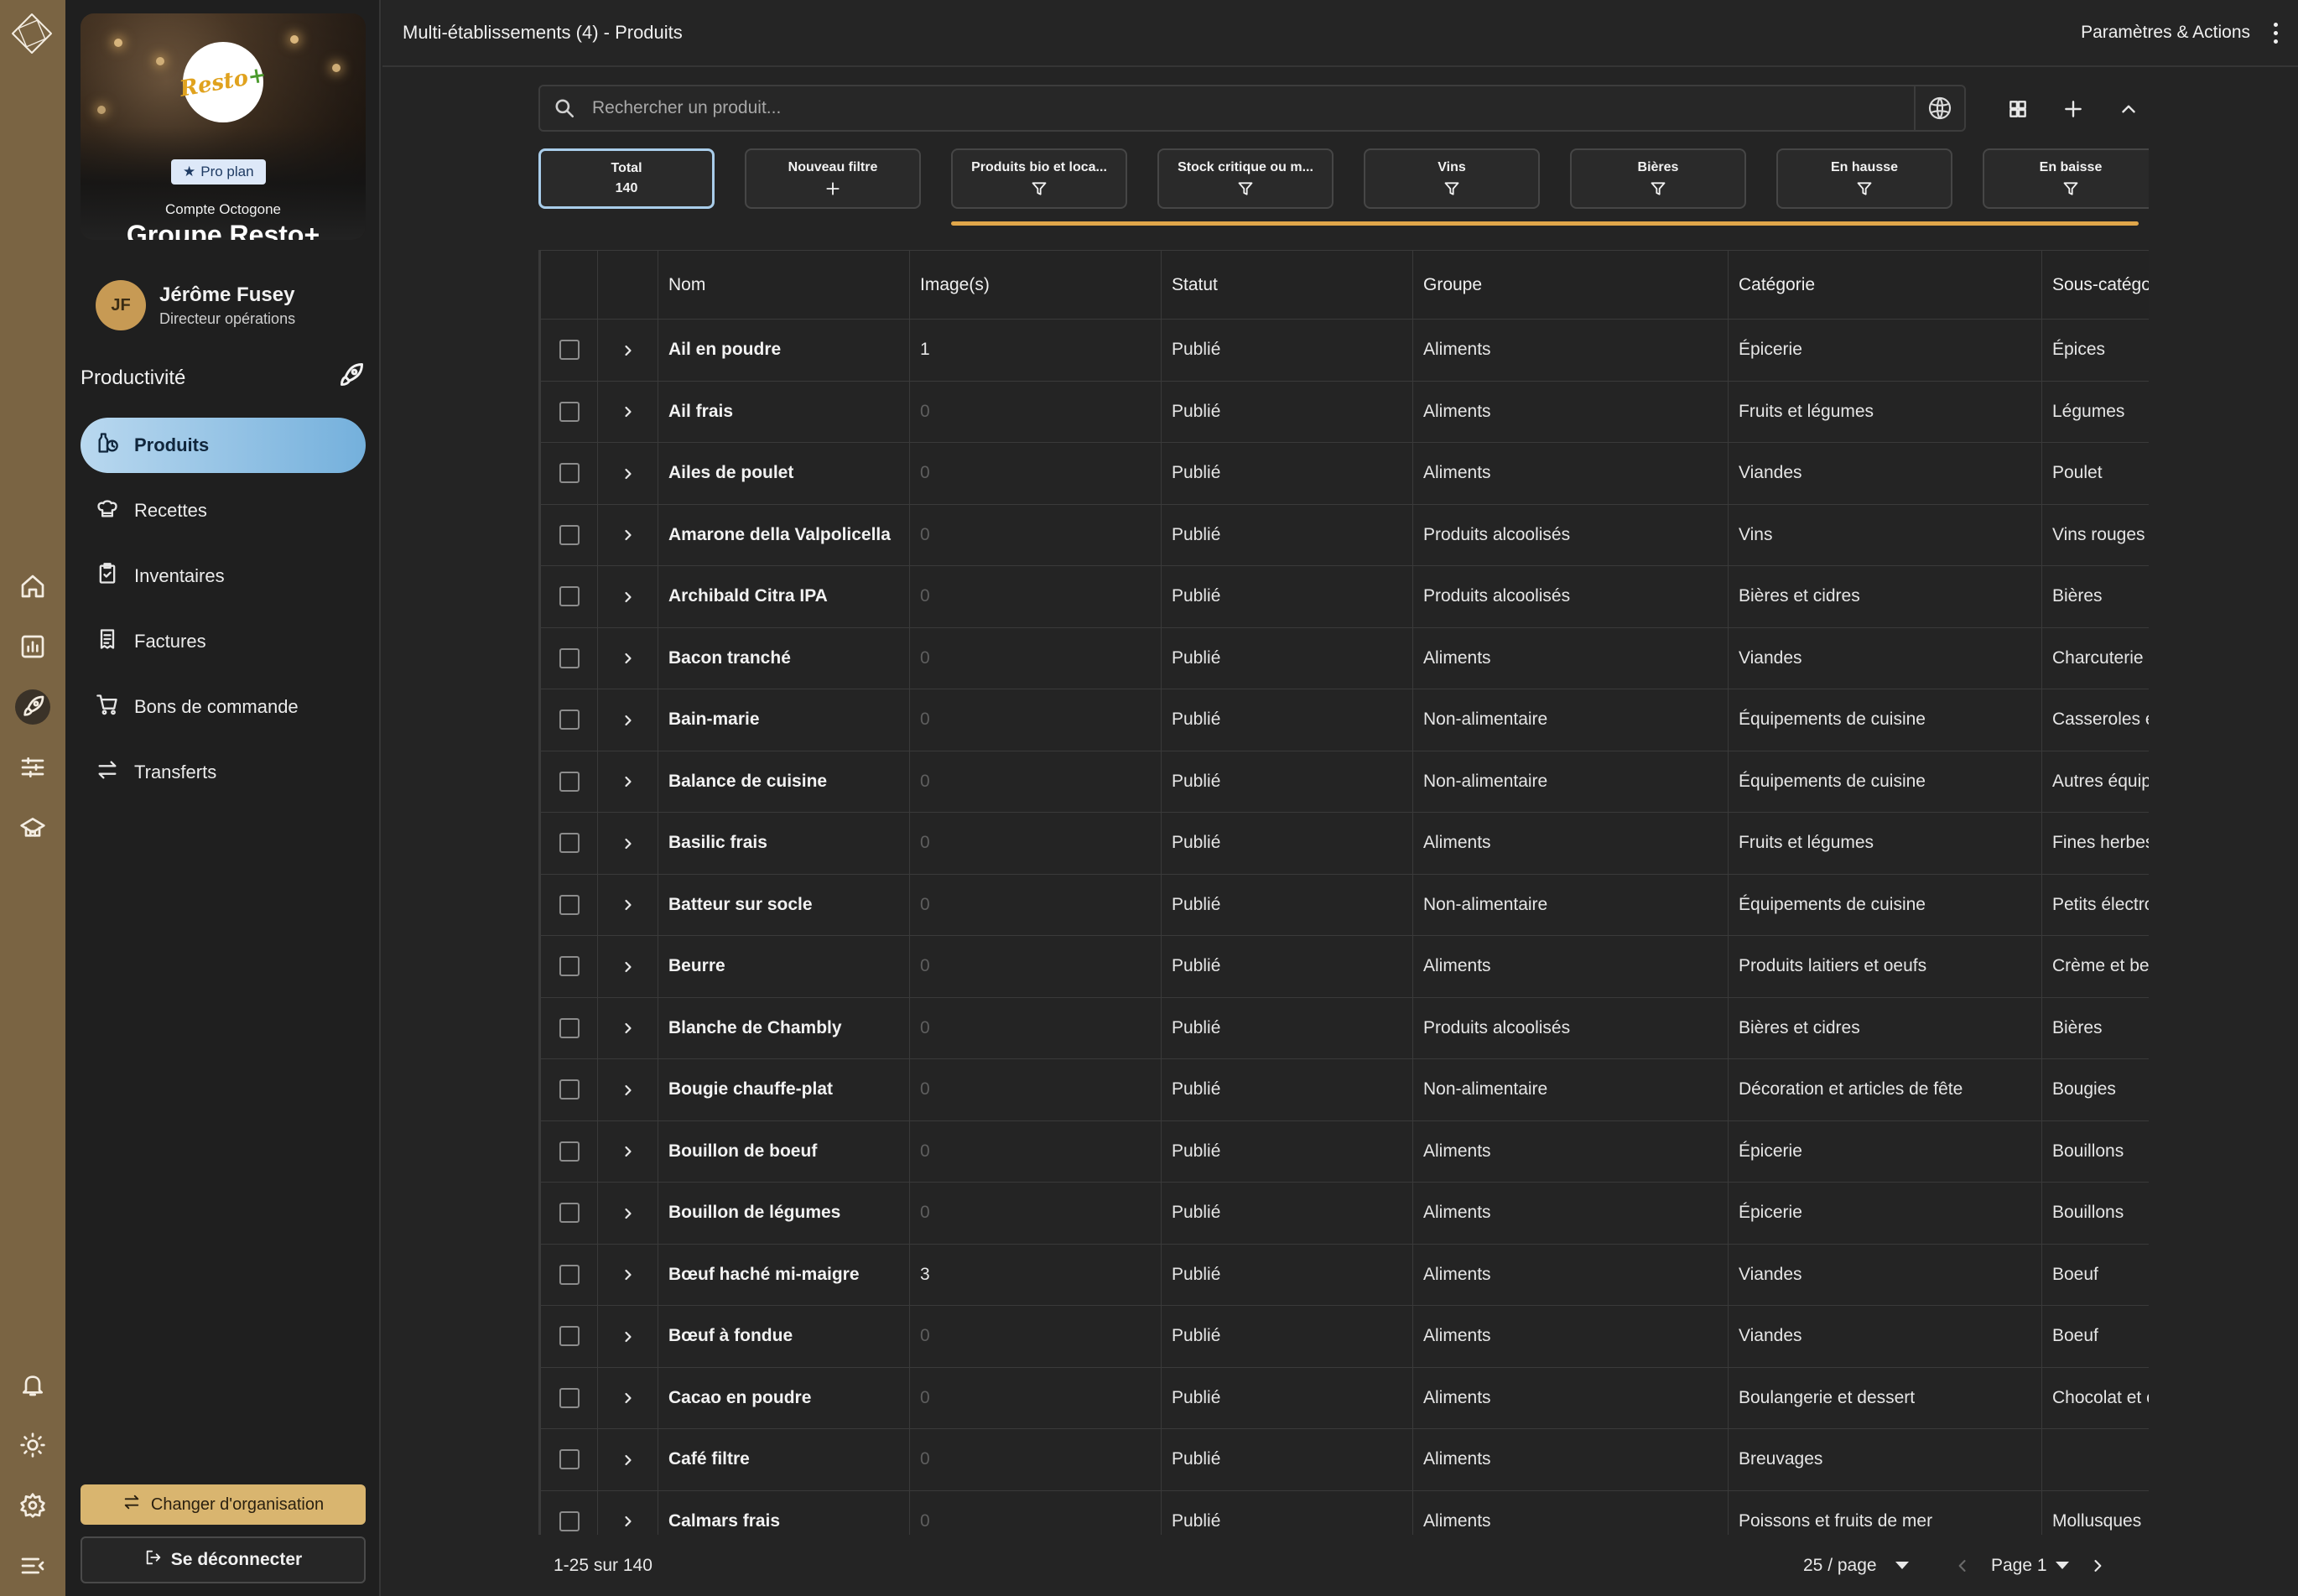  What do you see at coordinates (32, 1565) in the screenshot?
I see `menu-collapse-icon` at bounding box center [32, 1565].